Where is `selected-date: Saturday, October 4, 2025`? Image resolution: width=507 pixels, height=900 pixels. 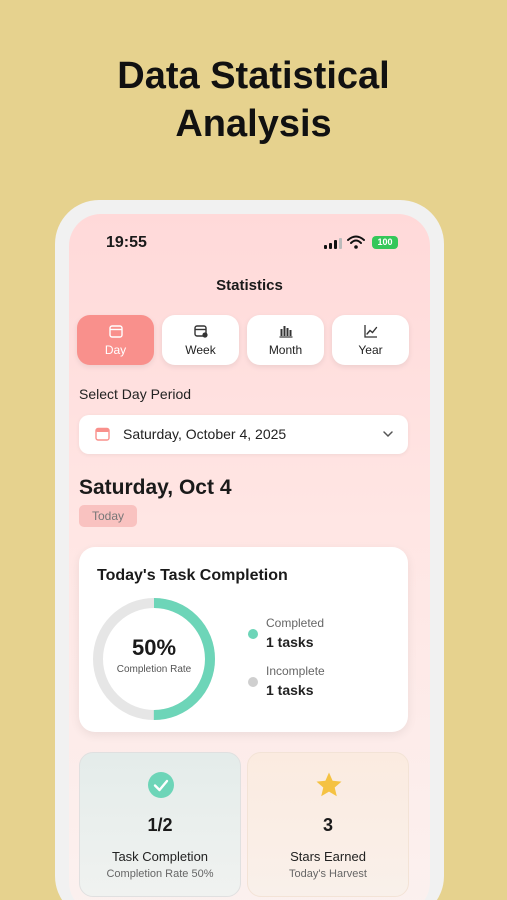
selected-date: Saturday, October 4, 2025 is located at coordinates (205, 434).